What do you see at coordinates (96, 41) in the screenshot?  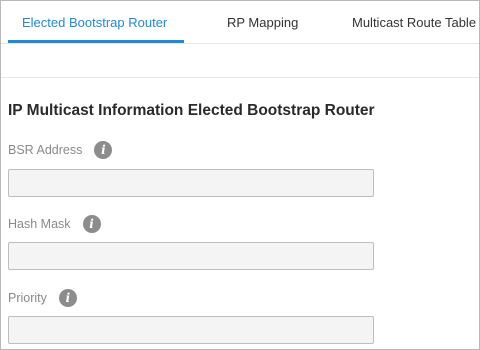 I see `active-tab-indicator` at bounding box center [96, 41].